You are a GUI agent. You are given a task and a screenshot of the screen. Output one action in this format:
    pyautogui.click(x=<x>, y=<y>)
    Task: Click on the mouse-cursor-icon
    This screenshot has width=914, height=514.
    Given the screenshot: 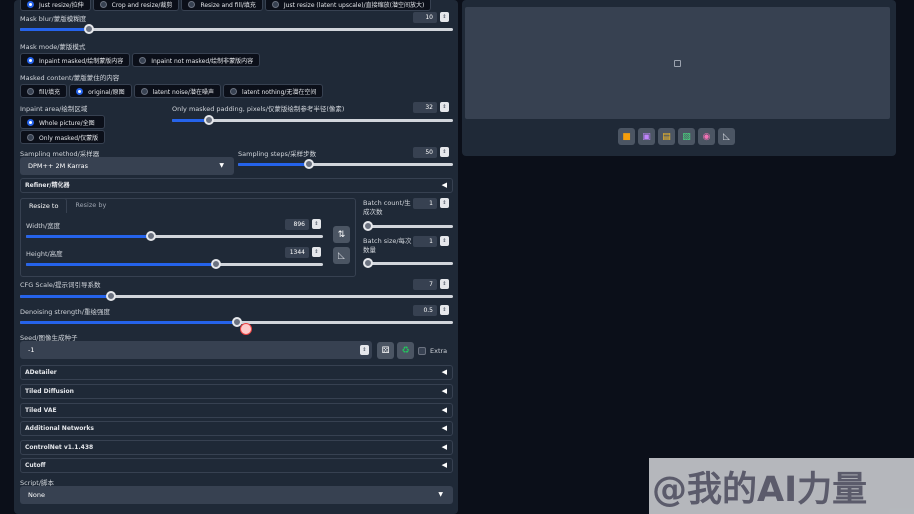 What is the action you would take?
    pyautogui.click(x=246, y=329)
    